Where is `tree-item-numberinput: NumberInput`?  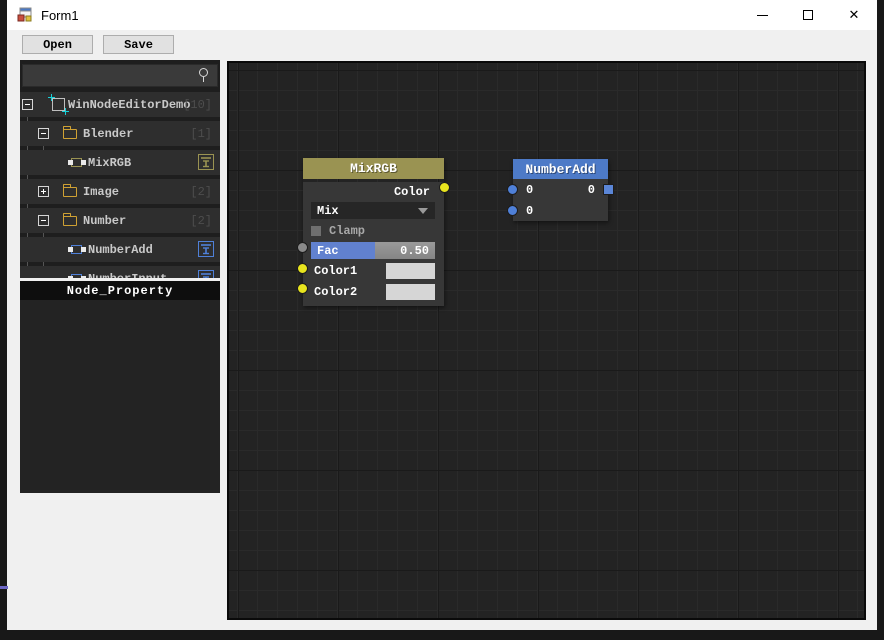
tree-item-numberinput: NumberInput is located at coordinates (120, 272).